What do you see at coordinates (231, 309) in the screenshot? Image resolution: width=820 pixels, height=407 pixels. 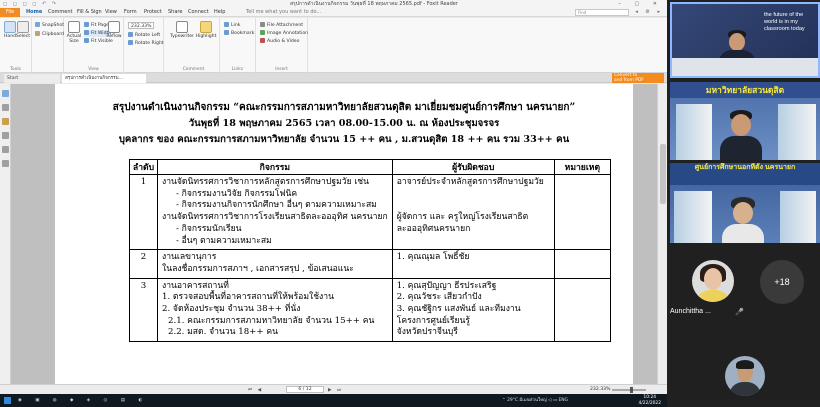 I see `activity-line: 2. จัดห้องประชุม จำนวน 38++ ที่นั่ง` at bounding box center [231, 309].